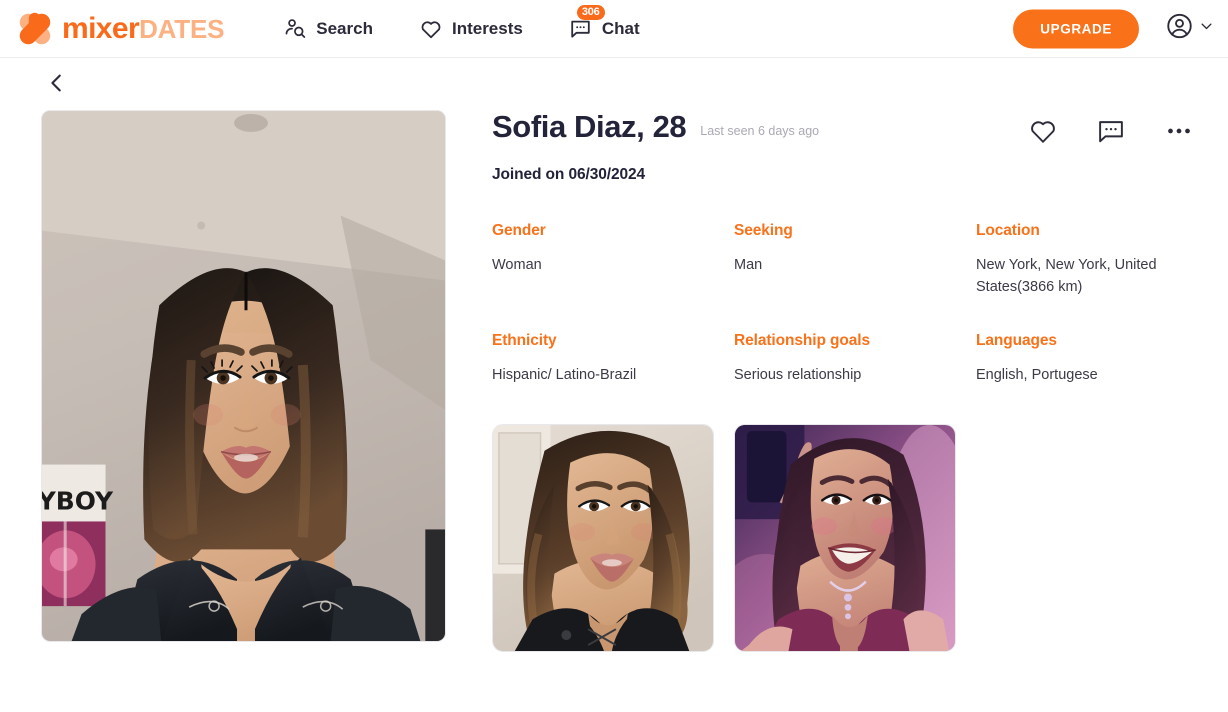 The image size is (1228, 712). Describe the element at coordinates (182, 28) in the screenshot. I see `brand-name-part2: DATES` at that location.